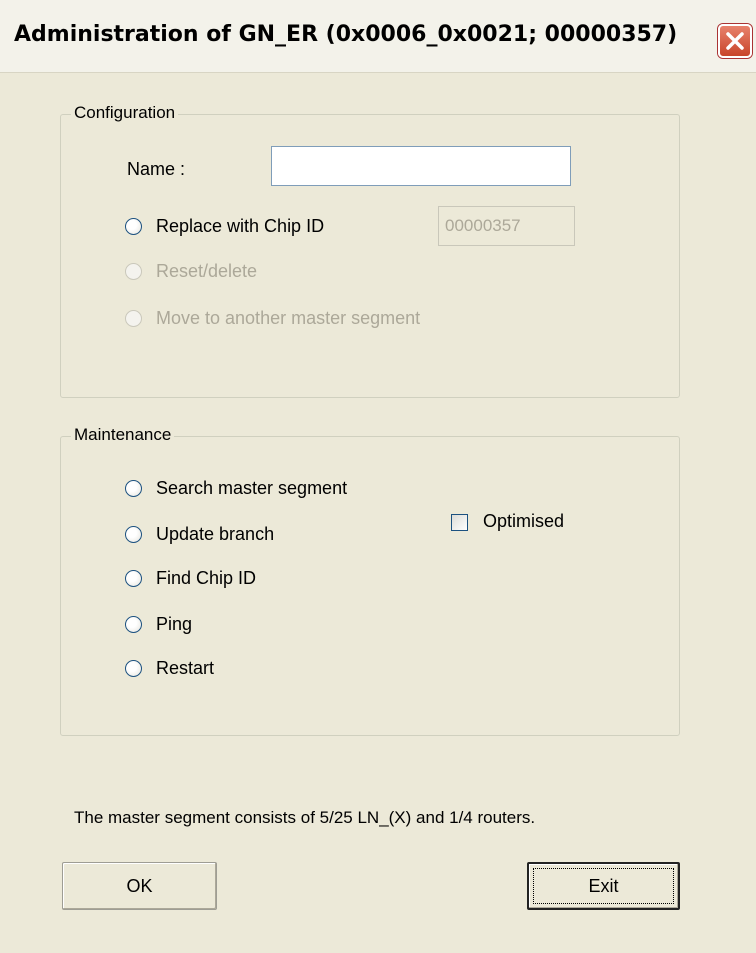 The width and height of the screenshot is (756, 953). I want to click on replace-label: Replace with Chip ID, so click(240, 225).